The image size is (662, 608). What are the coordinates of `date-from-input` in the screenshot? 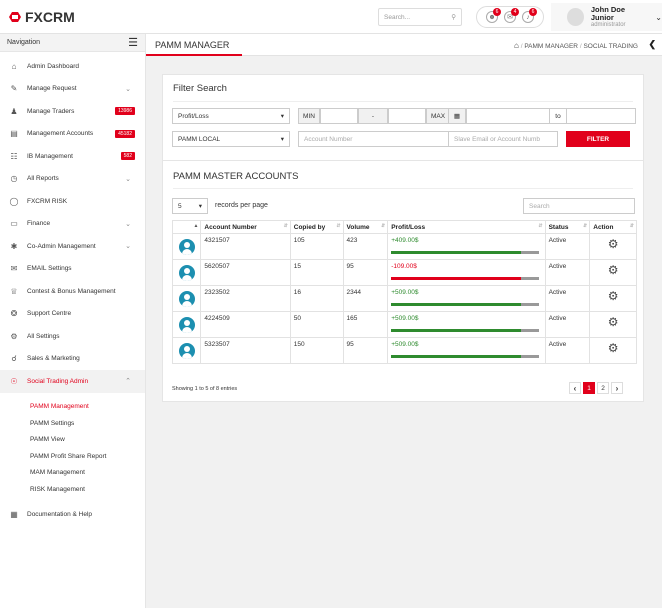 It's located at (508, 116).